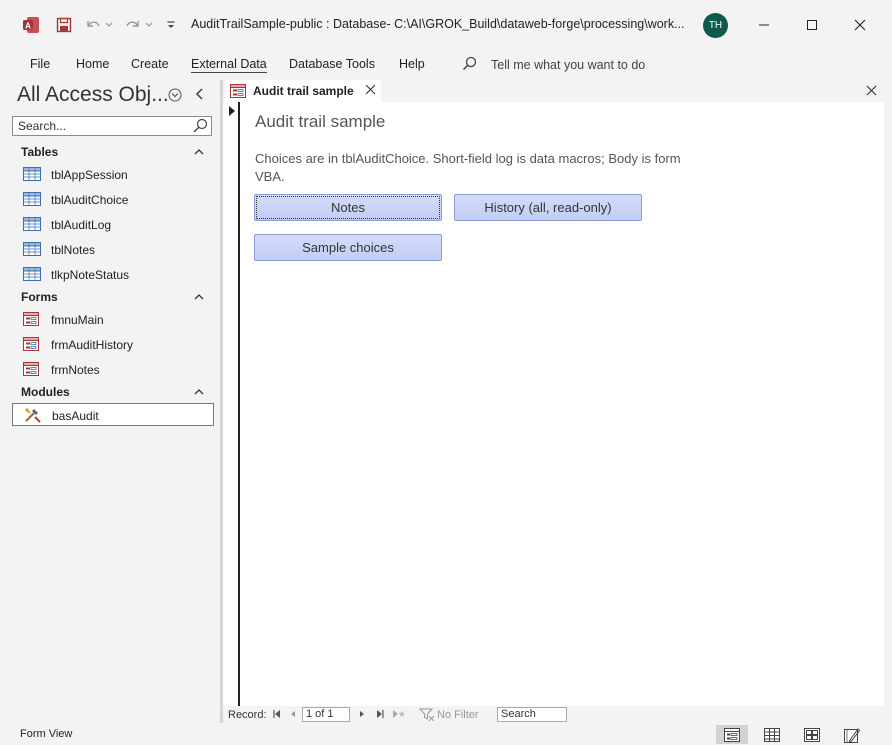 The height and width of the screenshot is (753, 892). What do you see at coordinates (89, 175) in the screenshot?
I see `nav-item-label: tblAppSession` at bounding box center [89, 175].